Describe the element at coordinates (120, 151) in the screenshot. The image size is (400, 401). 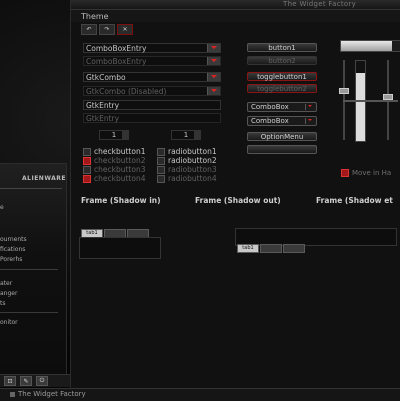
I see `checkbutton-label: checkbutton1` at that location.